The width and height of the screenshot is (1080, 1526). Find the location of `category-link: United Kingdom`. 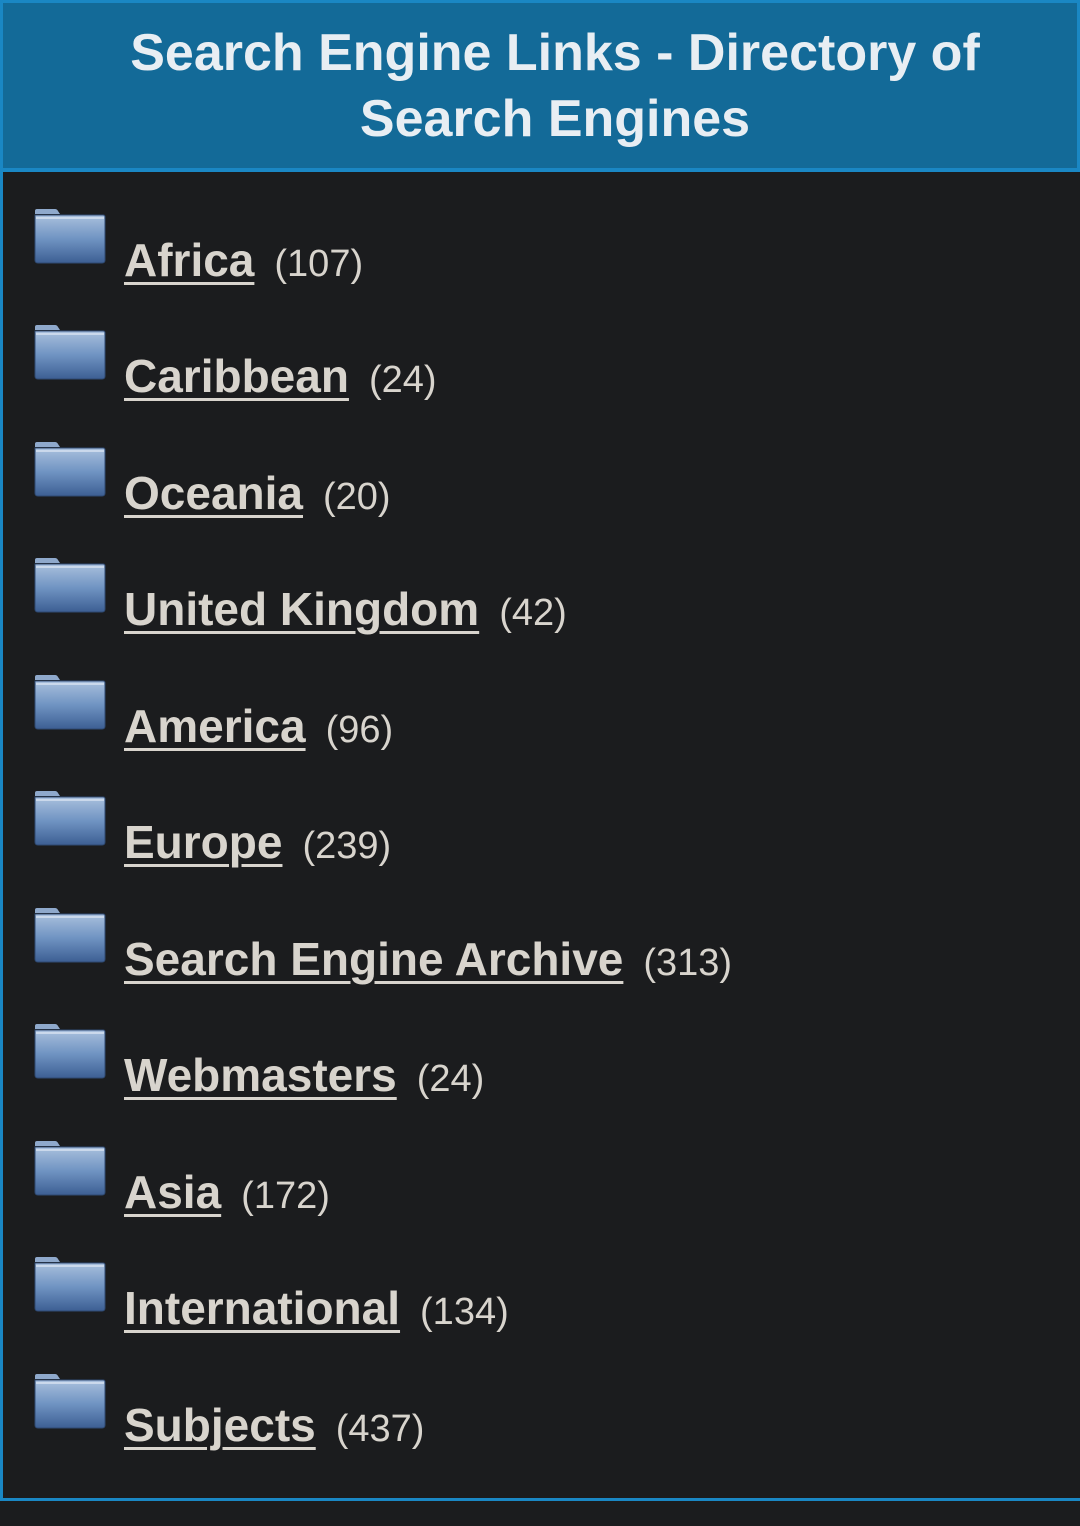

category-link: United Kingdom is located at coordinates (301, 609).